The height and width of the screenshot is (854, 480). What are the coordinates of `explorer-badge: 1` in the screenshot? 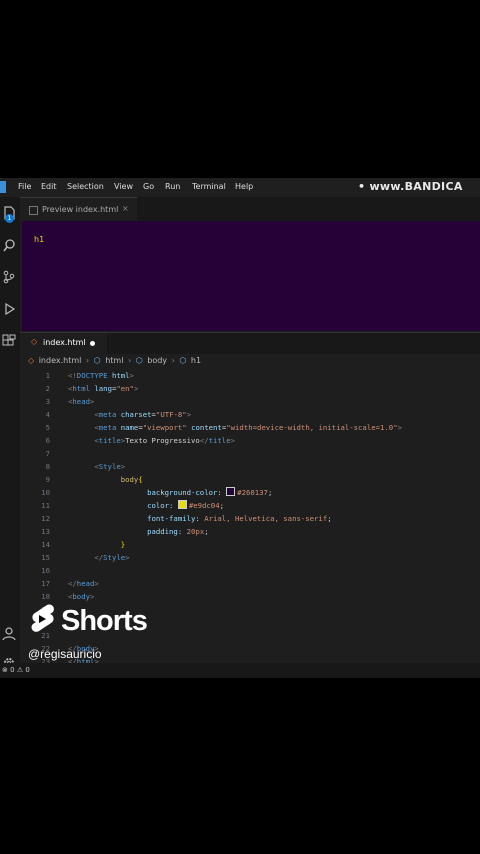 It's located at (9, 218).